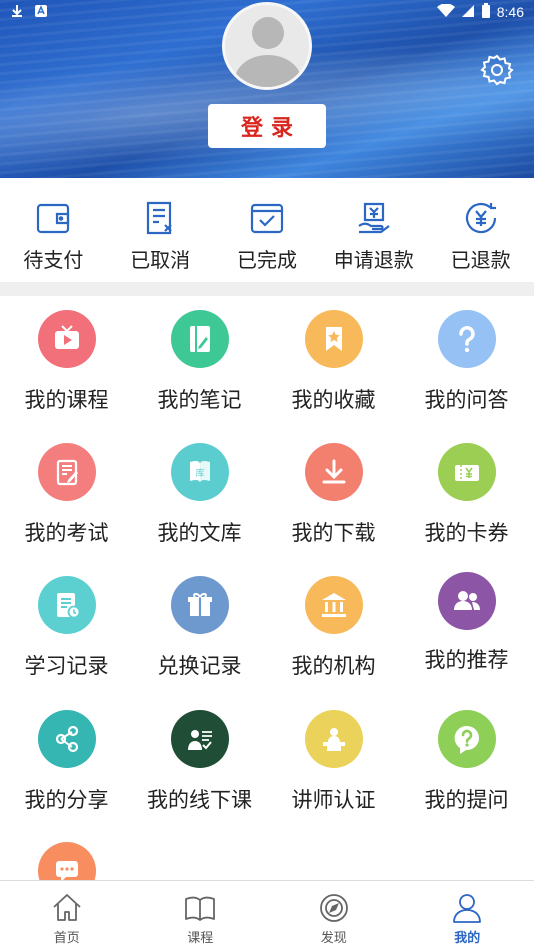 Image resolution: width=534 pixels, height=950 pixels. Describe the element at coordinates (67, 907) in the screenshot. I see `home-icon` at that location.